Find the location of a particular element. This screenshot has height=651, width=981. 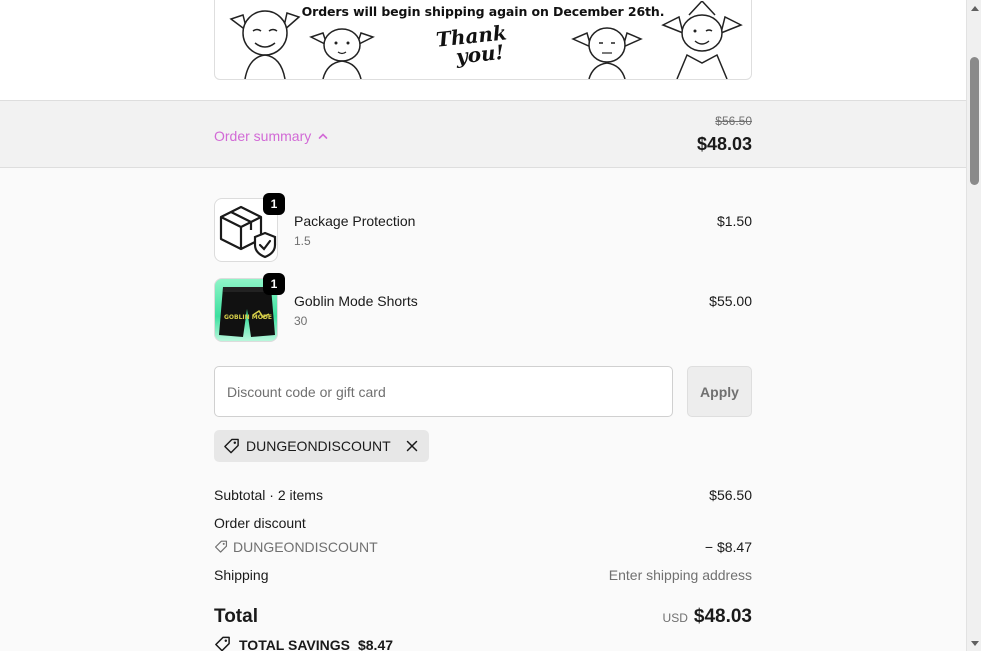

summary-price: $48.03 is located at coordinates (724, 144).